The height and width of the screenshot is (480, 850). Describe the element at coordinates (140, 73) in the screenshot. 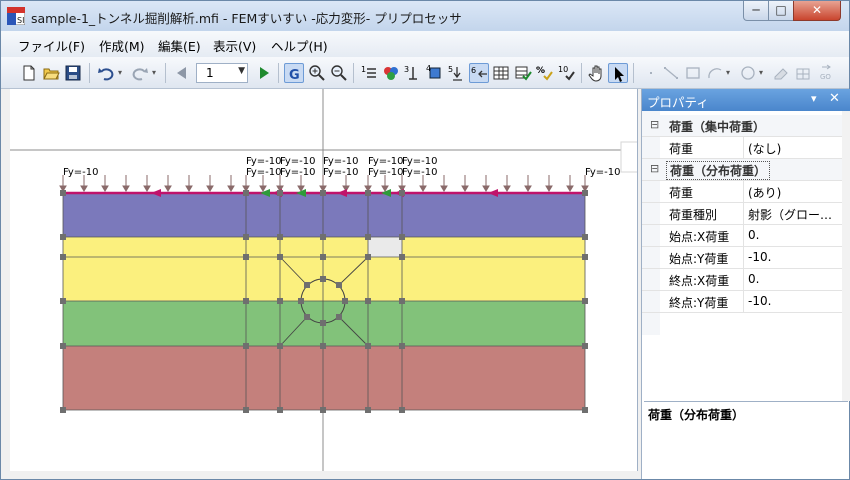

I see `redo-icon` at that location.